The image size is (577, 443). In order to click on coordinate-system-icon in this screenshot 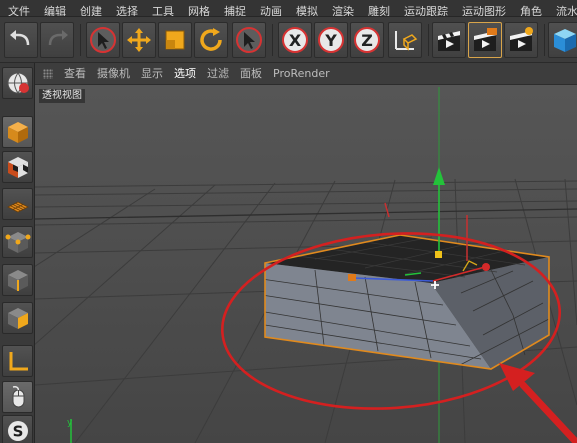, I will do `click(406, 41)`.